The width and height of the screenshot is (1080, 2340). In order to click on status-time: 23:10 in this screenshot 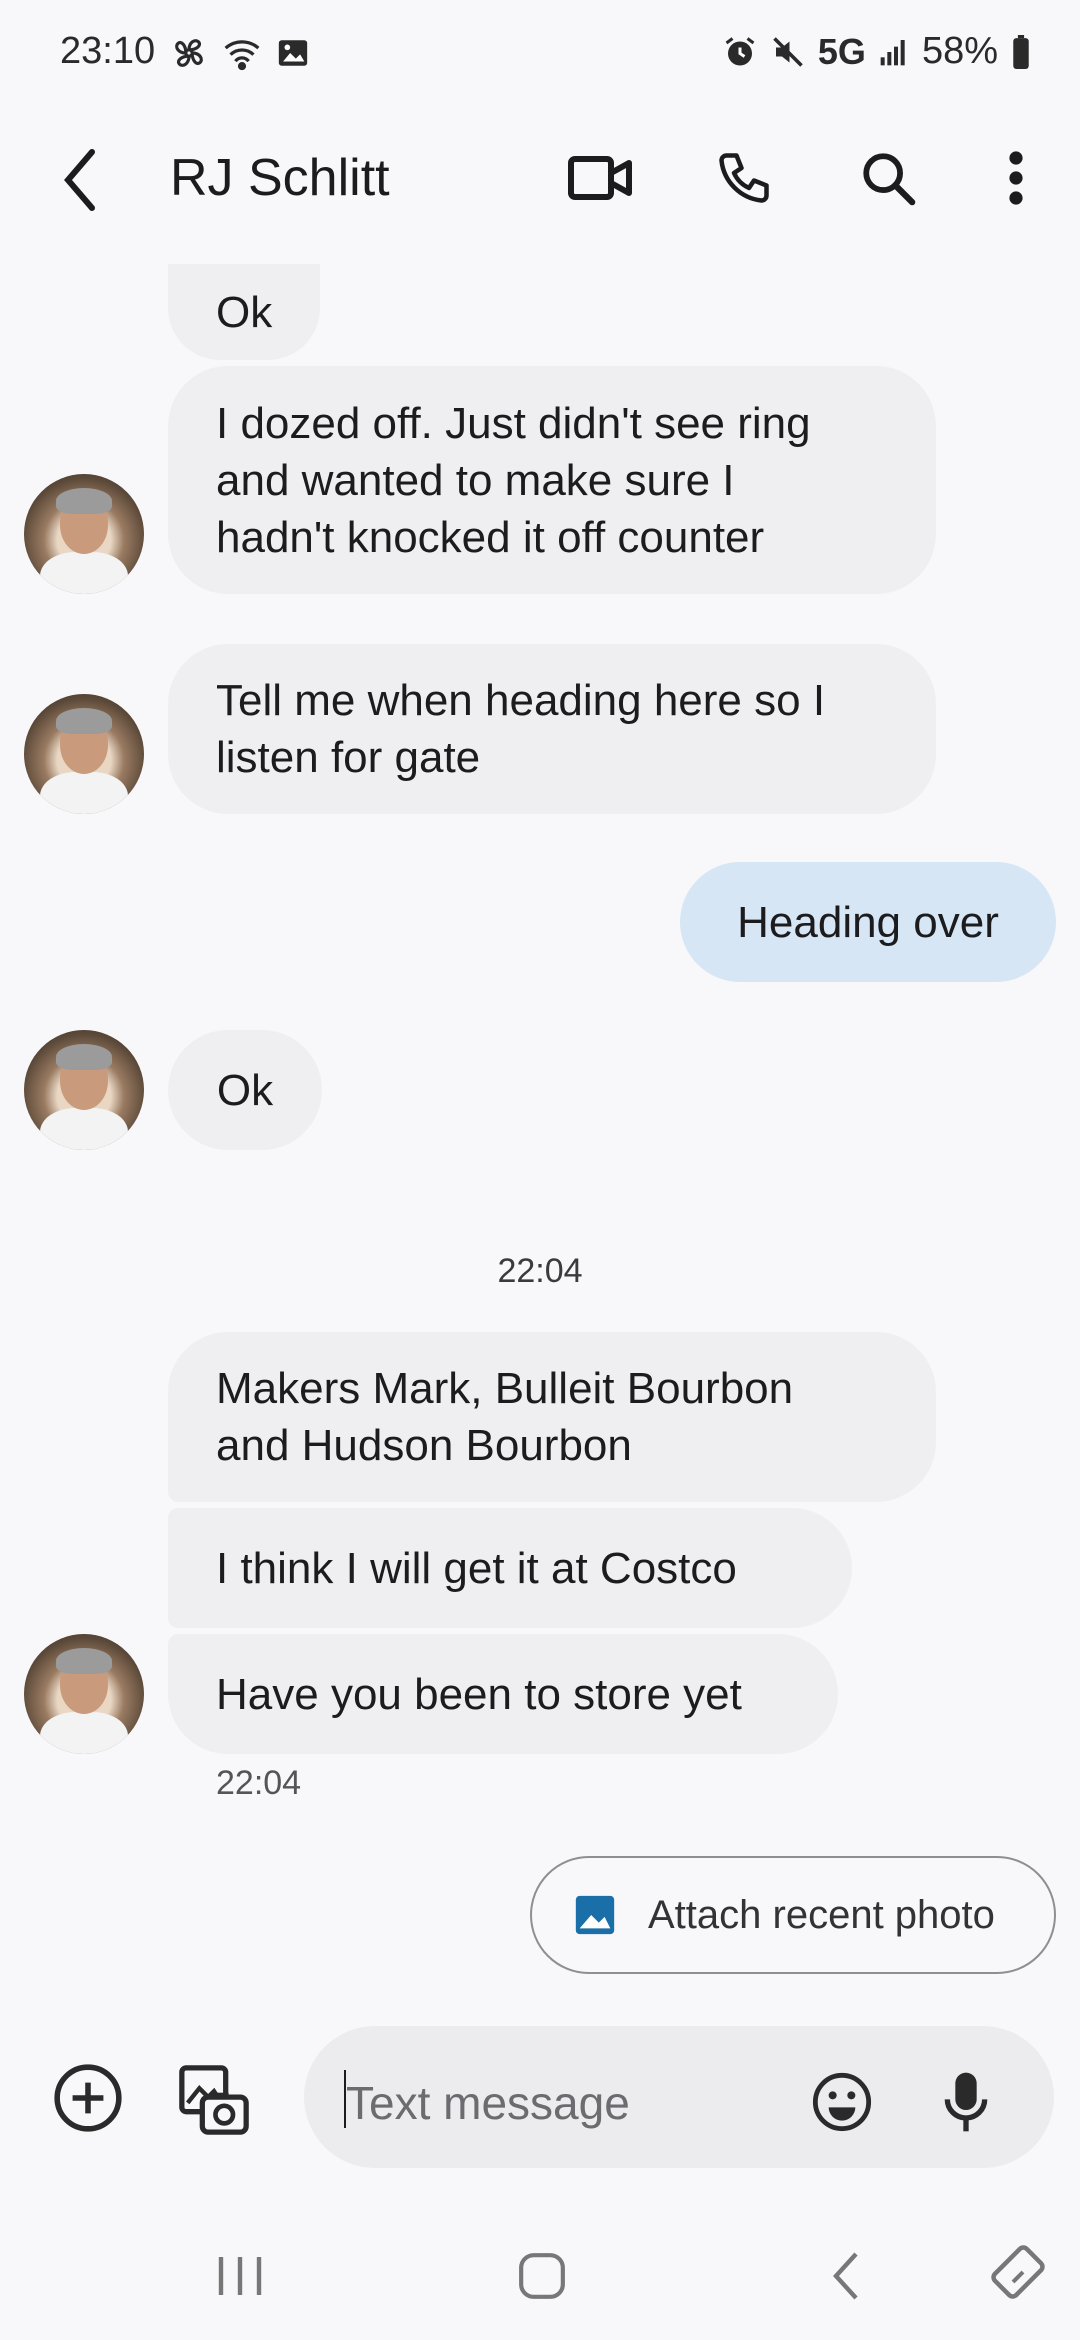, I will do `click(108, 51)`.